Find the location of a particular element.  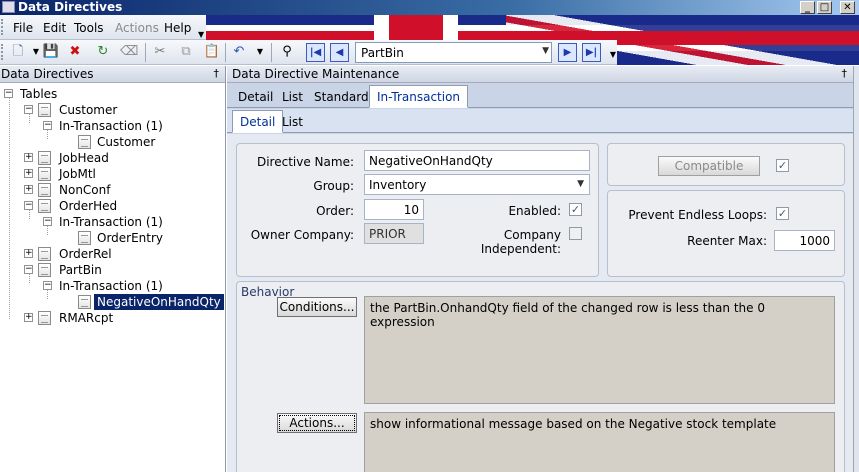

compatibility-group: Compatible ✓ is located at coordinates (726, 164).